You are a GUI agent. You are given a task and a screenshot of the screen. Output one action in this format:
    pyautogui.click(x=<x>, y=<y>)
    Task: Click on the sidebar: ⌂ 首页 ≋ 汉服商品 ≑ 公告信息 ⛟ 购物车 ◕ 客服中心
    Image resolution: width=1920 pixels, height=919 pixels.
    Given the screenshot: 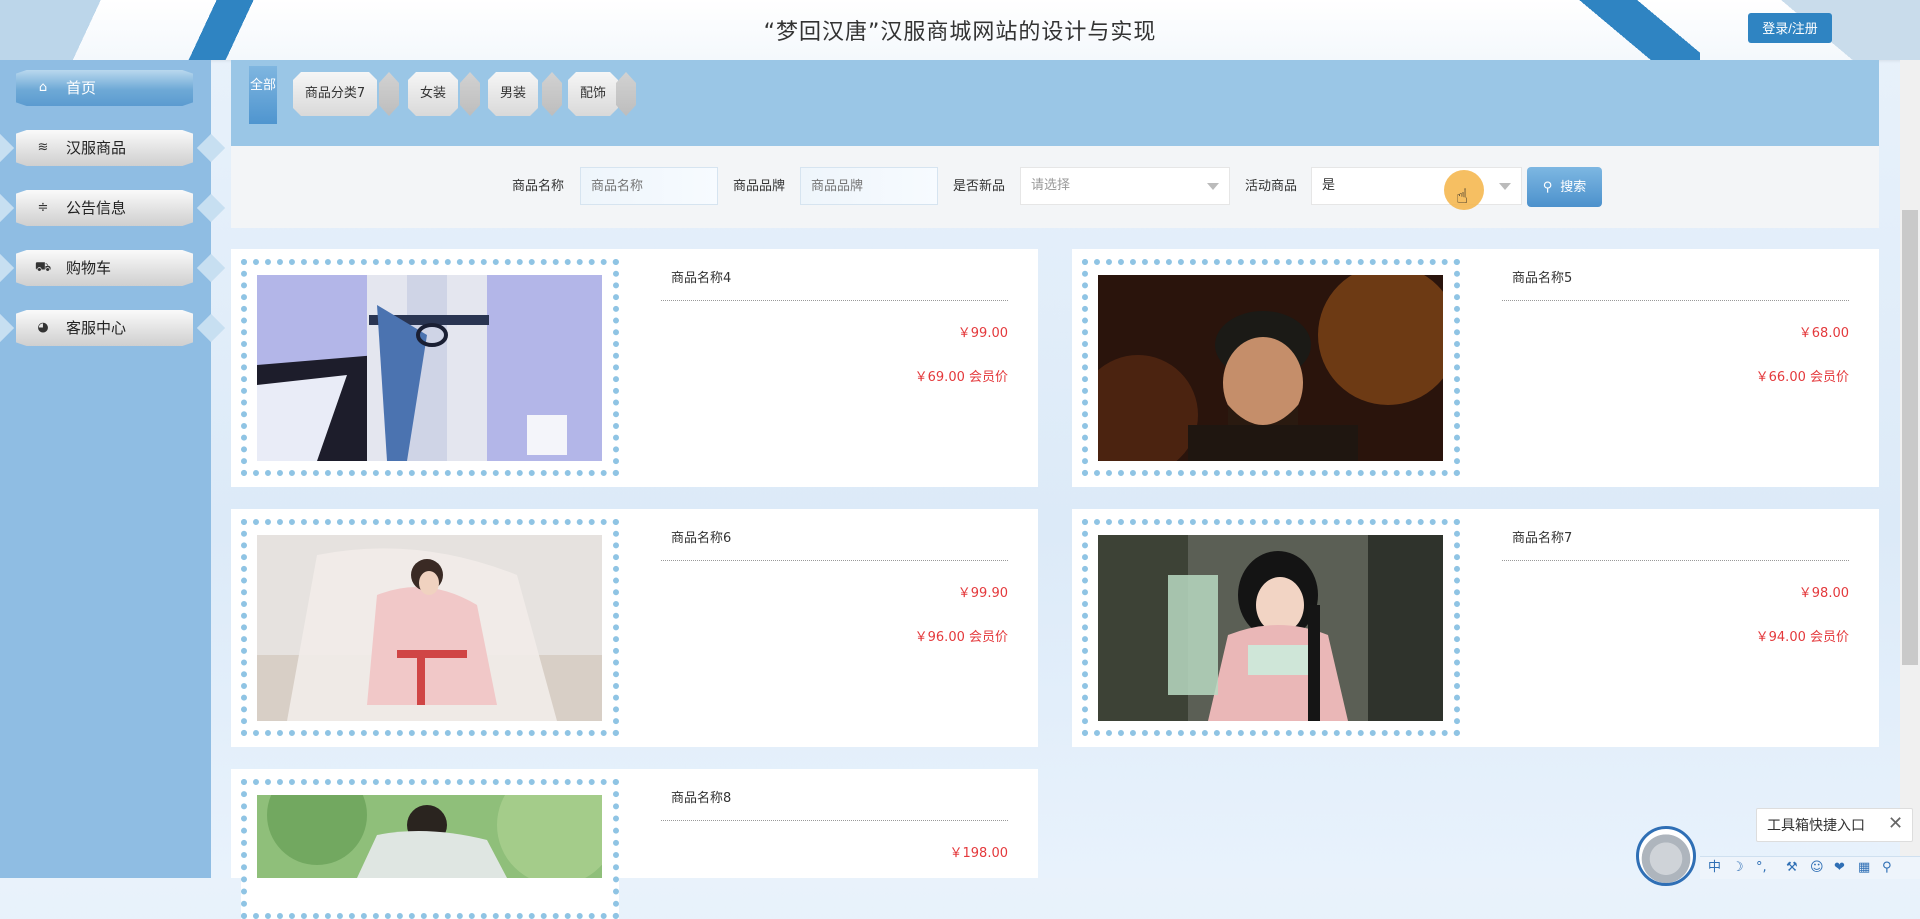 What is the action you would take?
    pyautogui.click(x=113, y=469)
    